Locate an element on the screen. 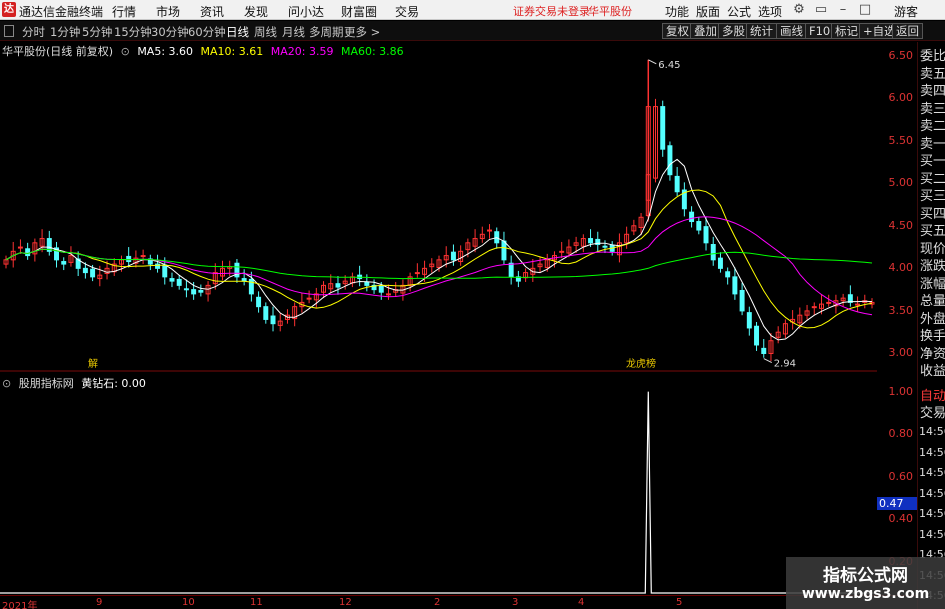 This screenshot has height=609, width=945. period-daily: 日线 is located at coordinates (237, 32).